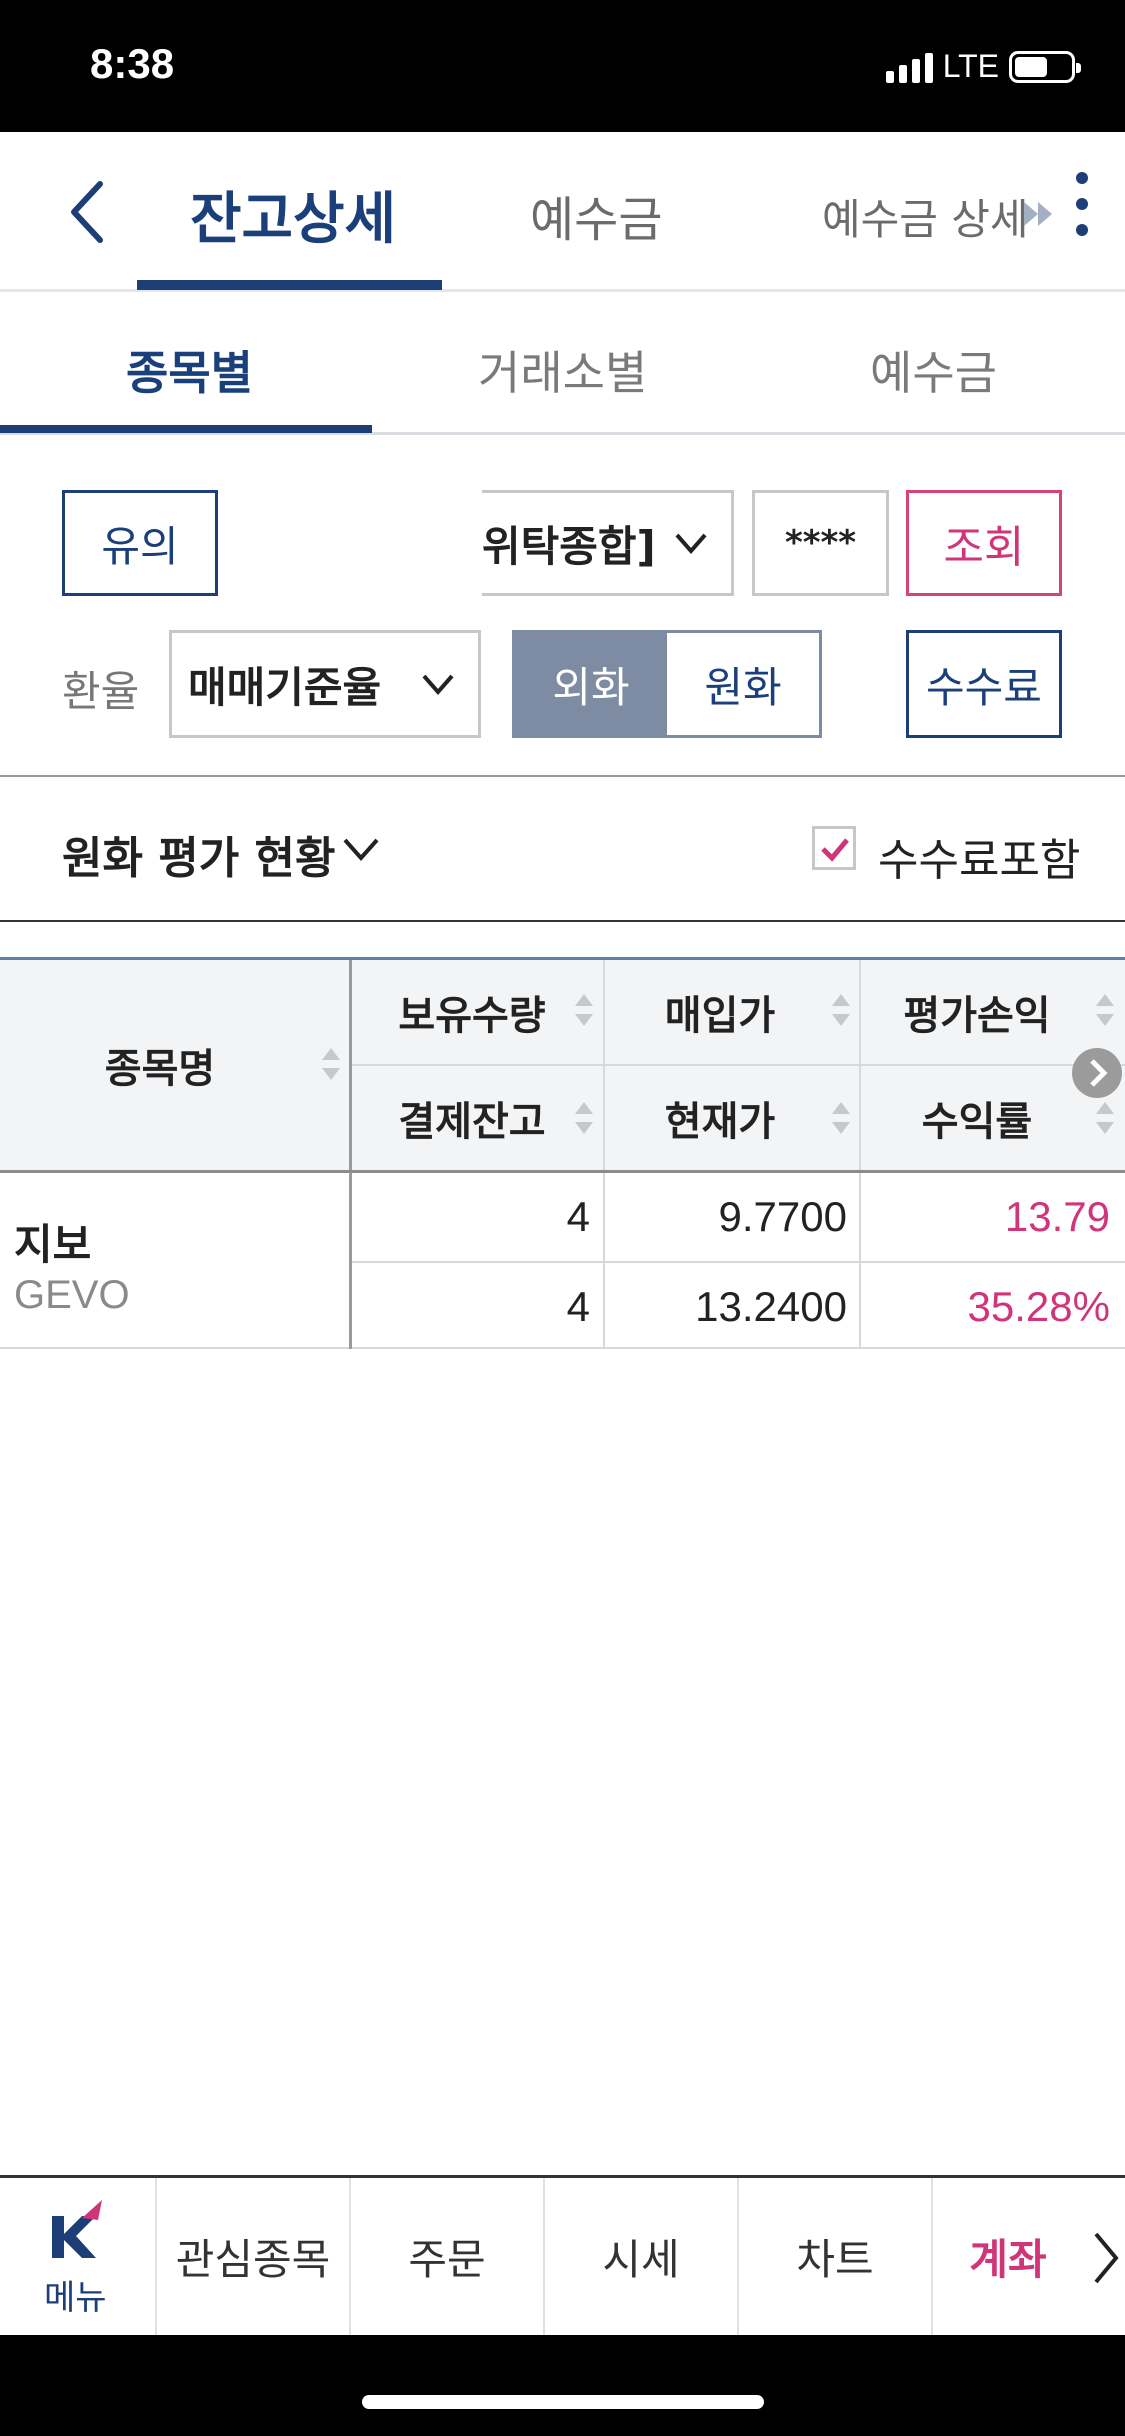 This screenshot has height=2436, width=1125. I want to click on app-logo-icon, so click(77, 2229).